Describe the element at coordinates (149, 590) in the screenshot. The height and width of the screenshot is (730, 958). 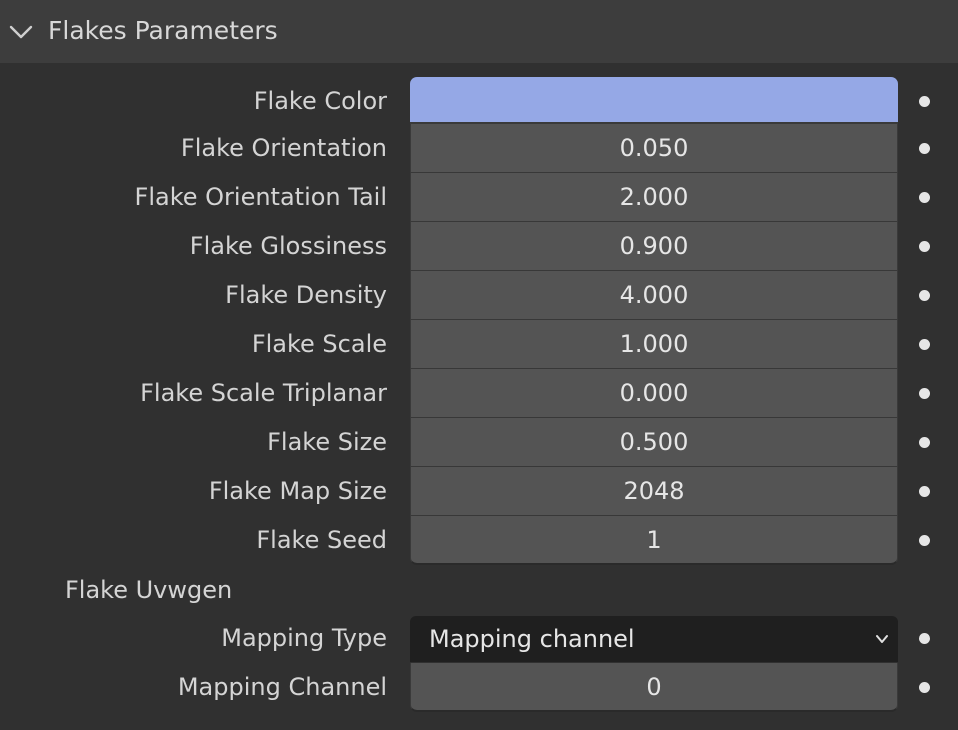
I see `flake-uvwgen-label: Flake Uvwgen` at that location.